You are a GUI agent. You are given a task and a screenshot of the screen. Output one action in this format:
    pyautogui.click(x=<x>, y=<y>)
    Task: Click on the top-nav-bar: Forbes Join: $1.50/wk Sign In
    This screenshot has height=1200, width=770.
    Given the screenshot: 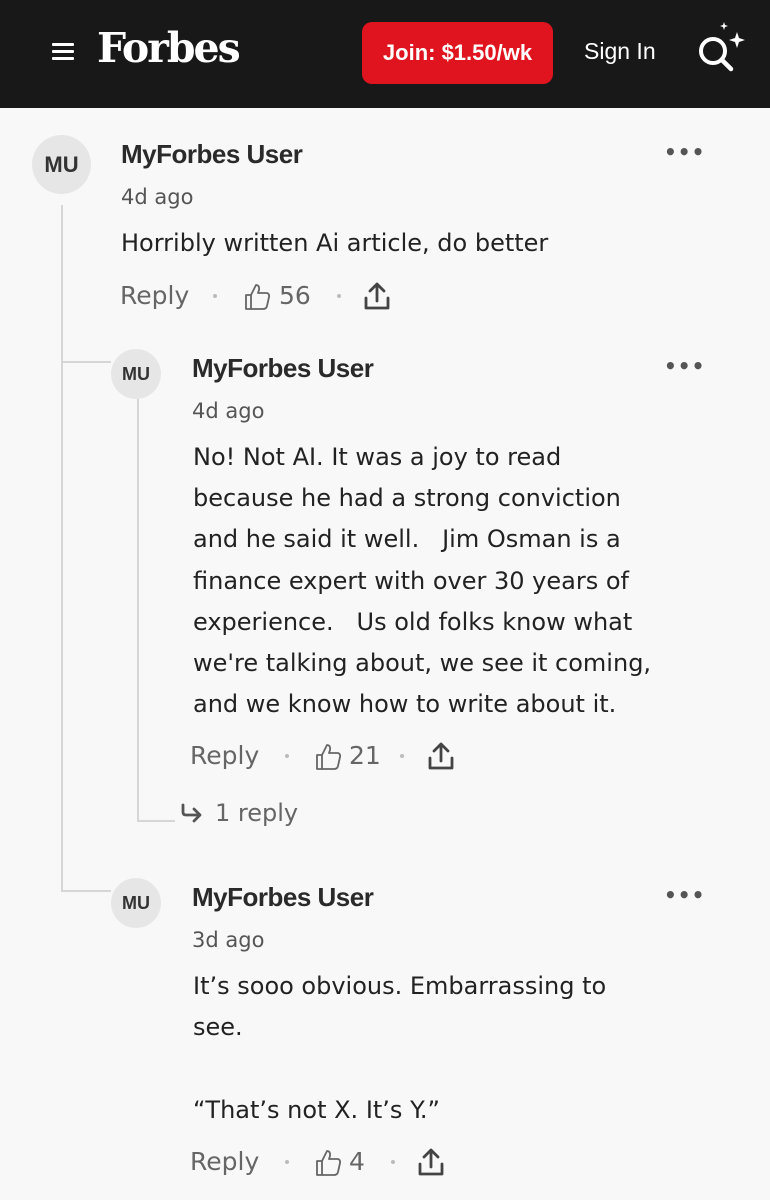 What is the action you would take?
    pyautogui.click(x=385, y=54)
    